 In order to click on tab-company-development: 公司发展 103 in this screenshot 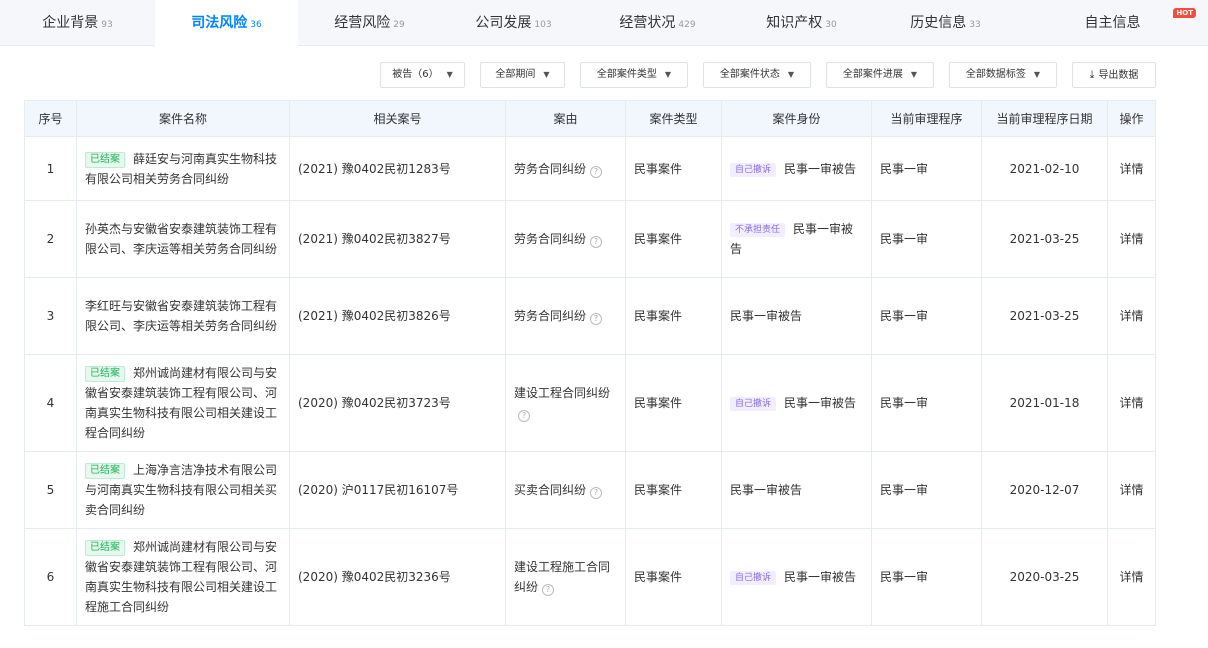, I will do `click(513, 23)`.